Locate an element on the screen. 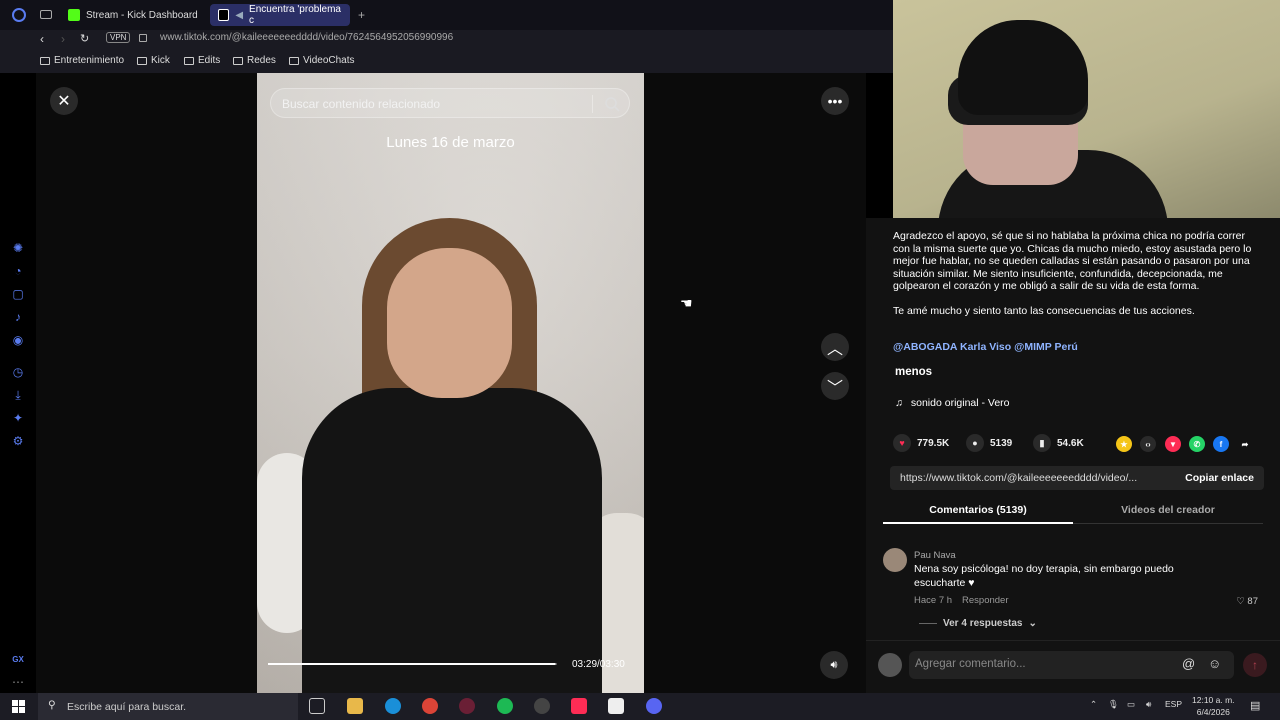 This screenshot has height=720, width=1280. tab-comments: Comentarios (5139) is located at coordinates (978, 510).